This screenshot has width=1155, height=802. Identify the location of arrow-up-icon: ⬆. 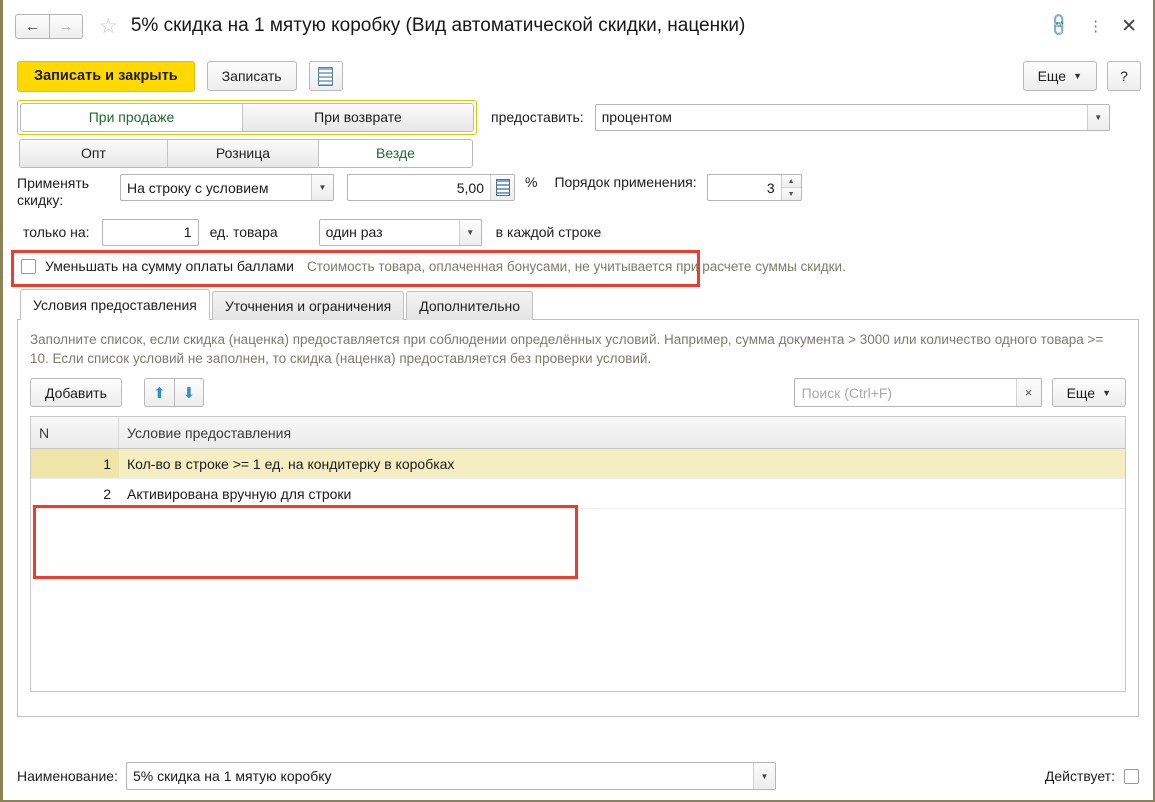
(159, 393).